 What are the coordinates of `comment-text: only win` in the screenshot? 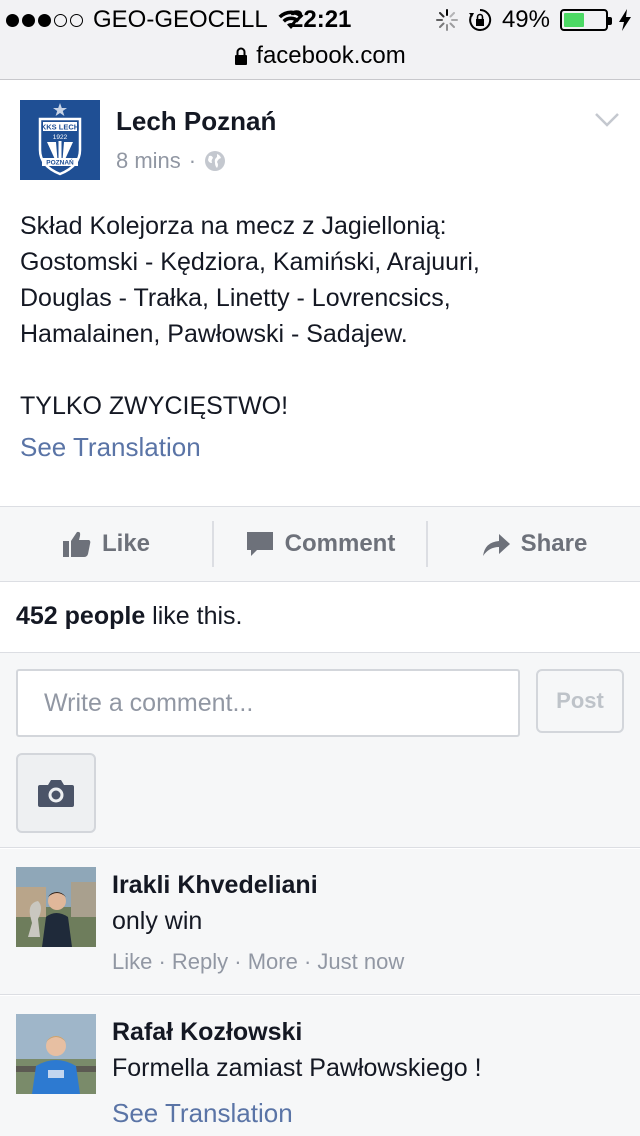 It's located at (157, 921).